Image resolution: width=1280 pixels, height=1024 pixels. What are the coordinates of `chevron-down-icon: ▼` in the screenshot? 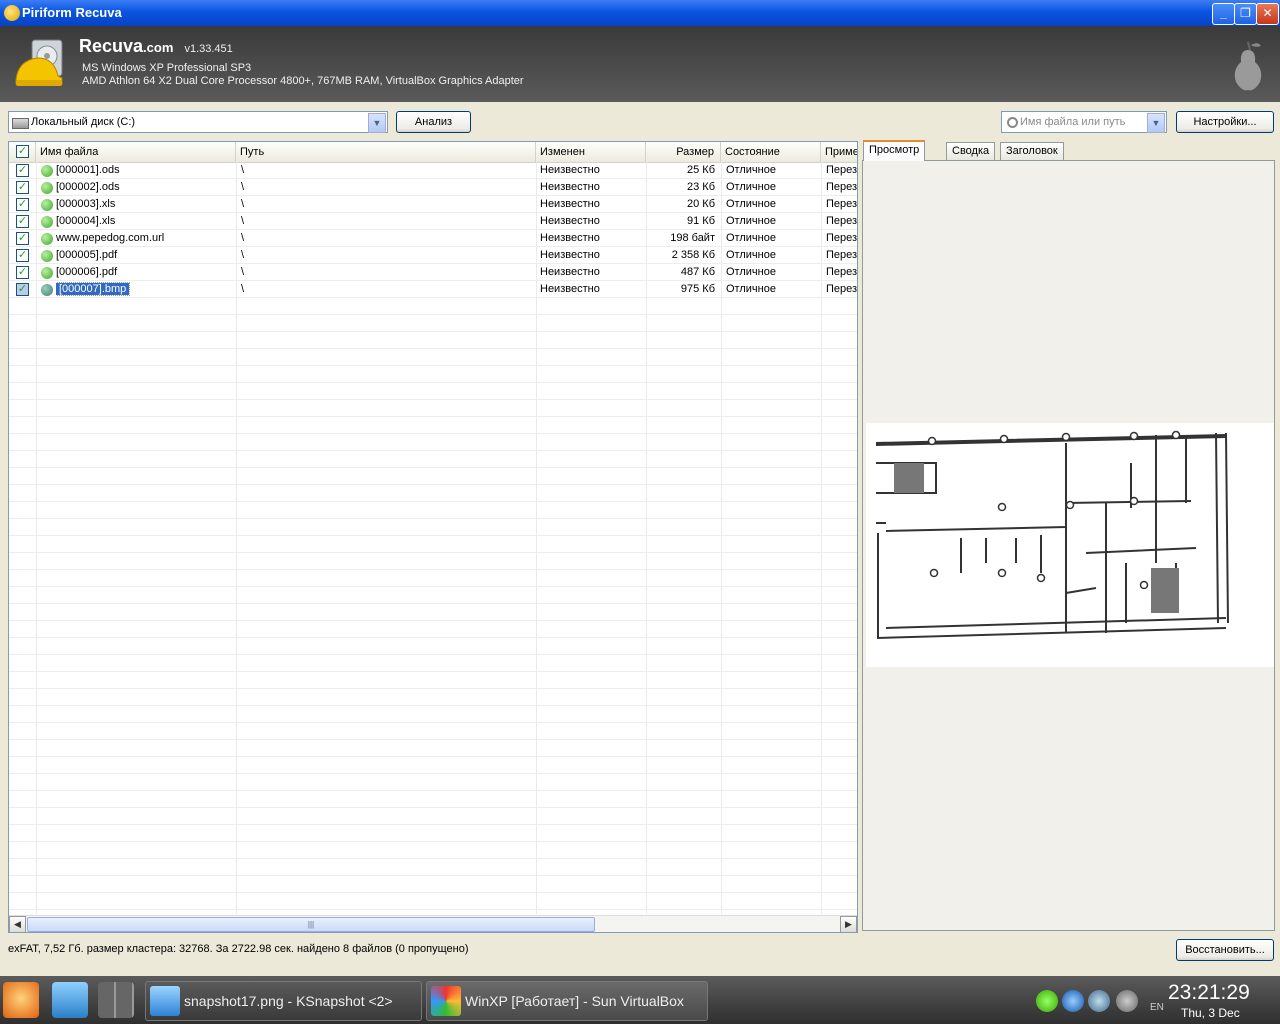 It's located at (377, 123).